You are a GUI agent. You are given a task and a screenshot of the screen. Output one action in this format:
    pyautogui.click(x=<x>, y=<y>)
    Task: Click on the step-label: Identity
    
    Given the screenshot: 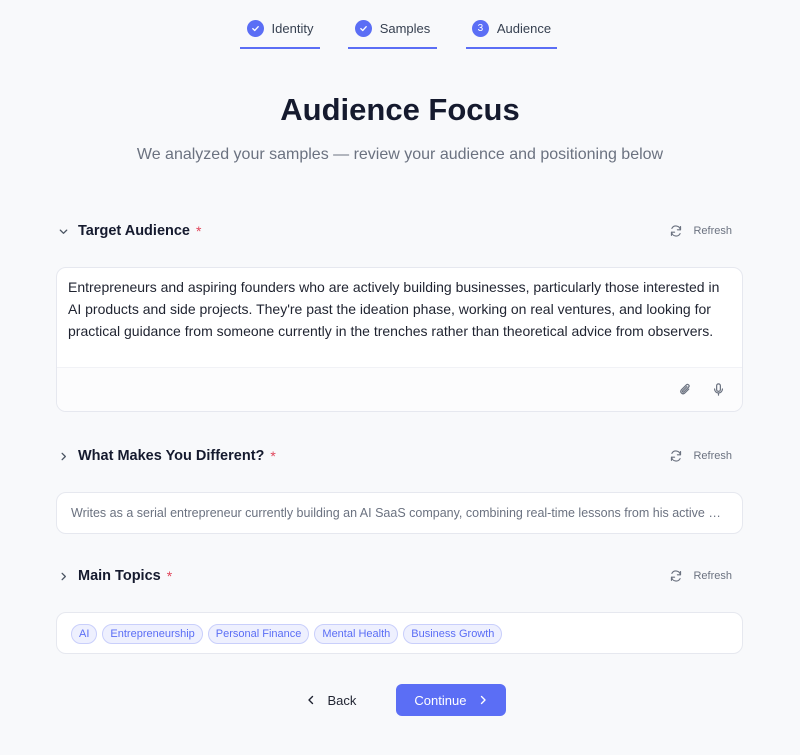 What is the action you would take?
    pyautogui.click(x=292, y=28)
    